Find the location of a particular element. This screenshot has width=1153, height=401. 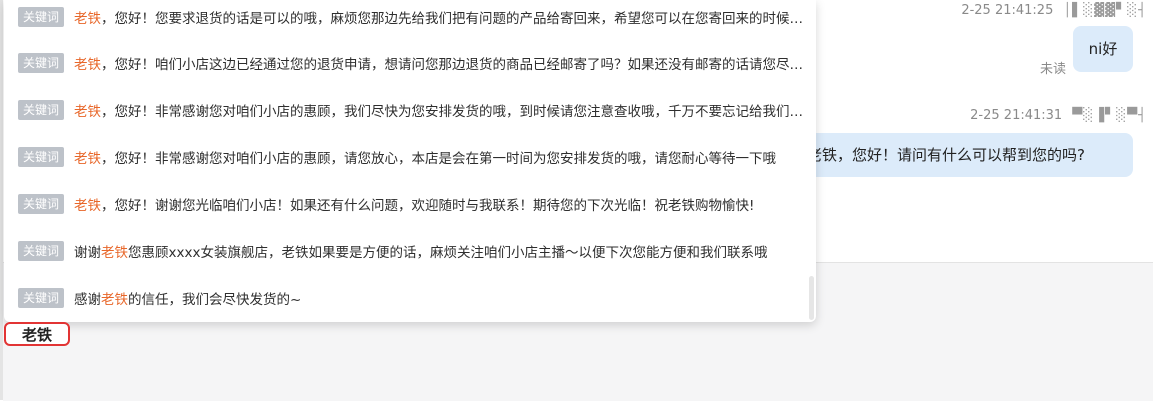

message-timestamp: 2-25 21:41:31 ▀░▐▘░▀┤ is located at coordinates (1058, 115).